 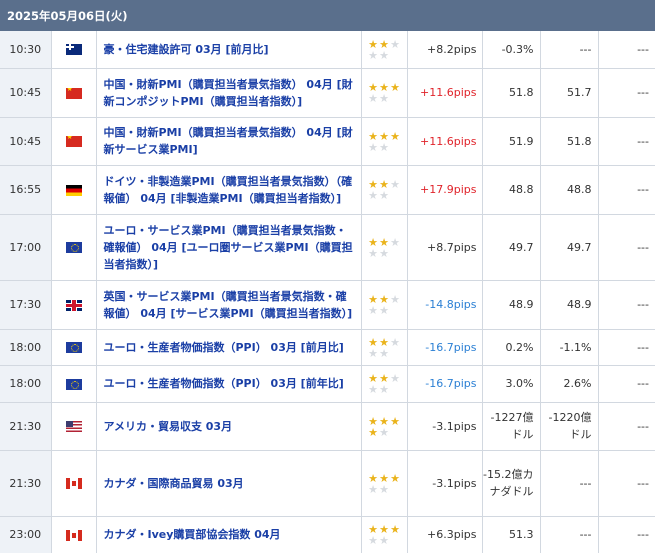 What do you see at coordinates (229, 141) in the screenshot?
I see `event-title-link: 中国・財新PMI（購買担当者景気指数） 04月 [財新サービス業PMI]` at bounding box center [229, 141].